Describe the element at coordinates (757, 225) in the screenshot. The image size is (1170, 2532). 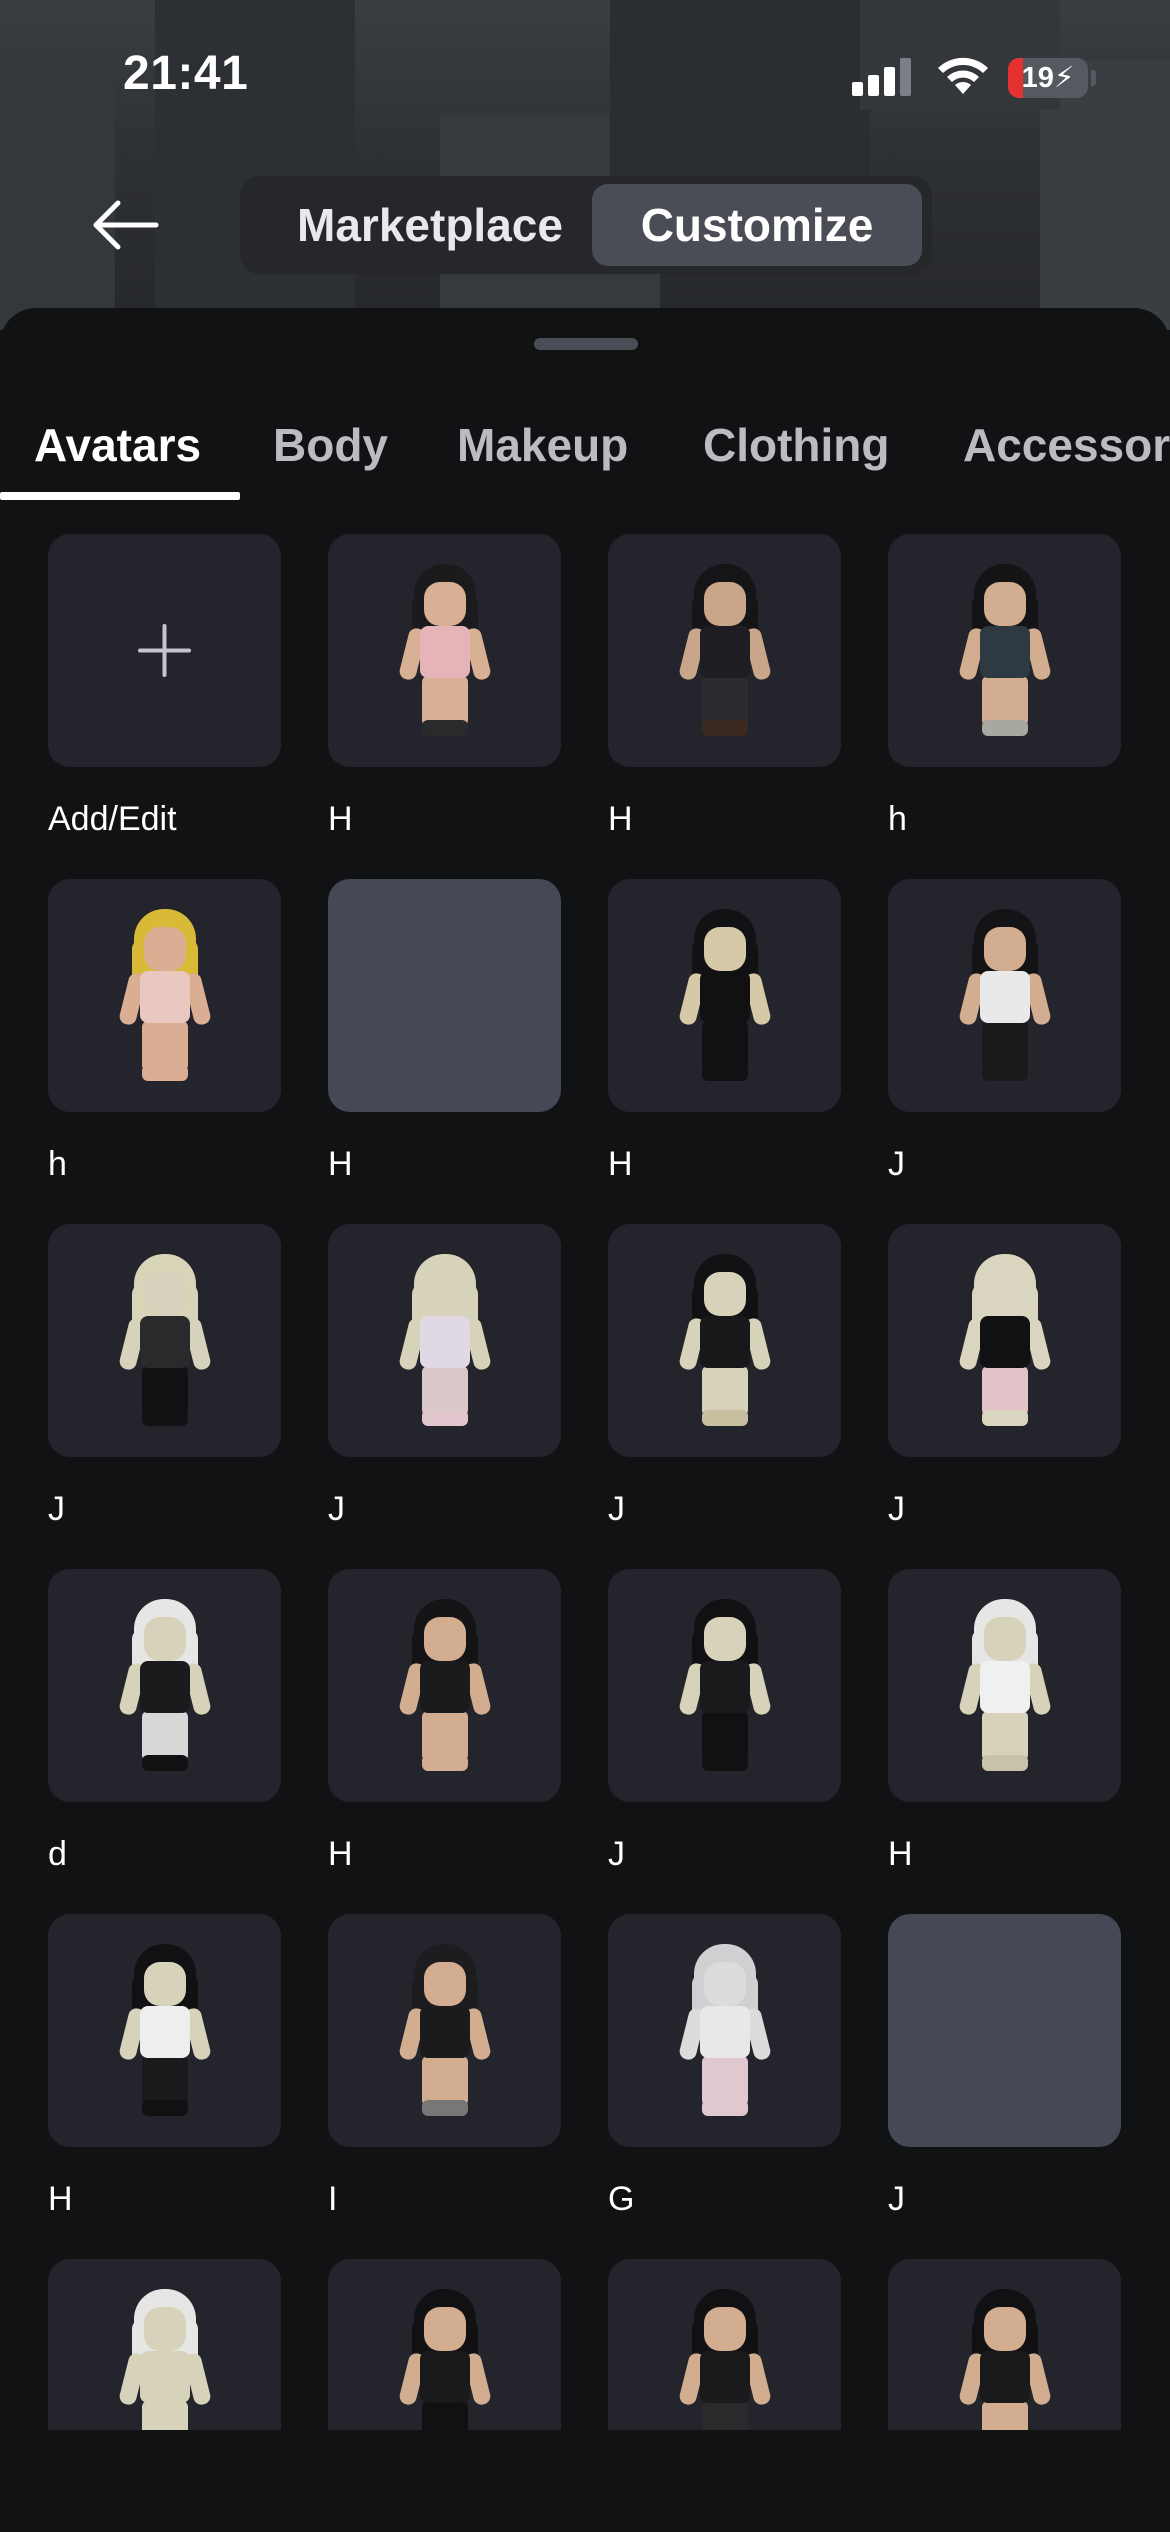
I see `segment-customize: Customize` at that location.